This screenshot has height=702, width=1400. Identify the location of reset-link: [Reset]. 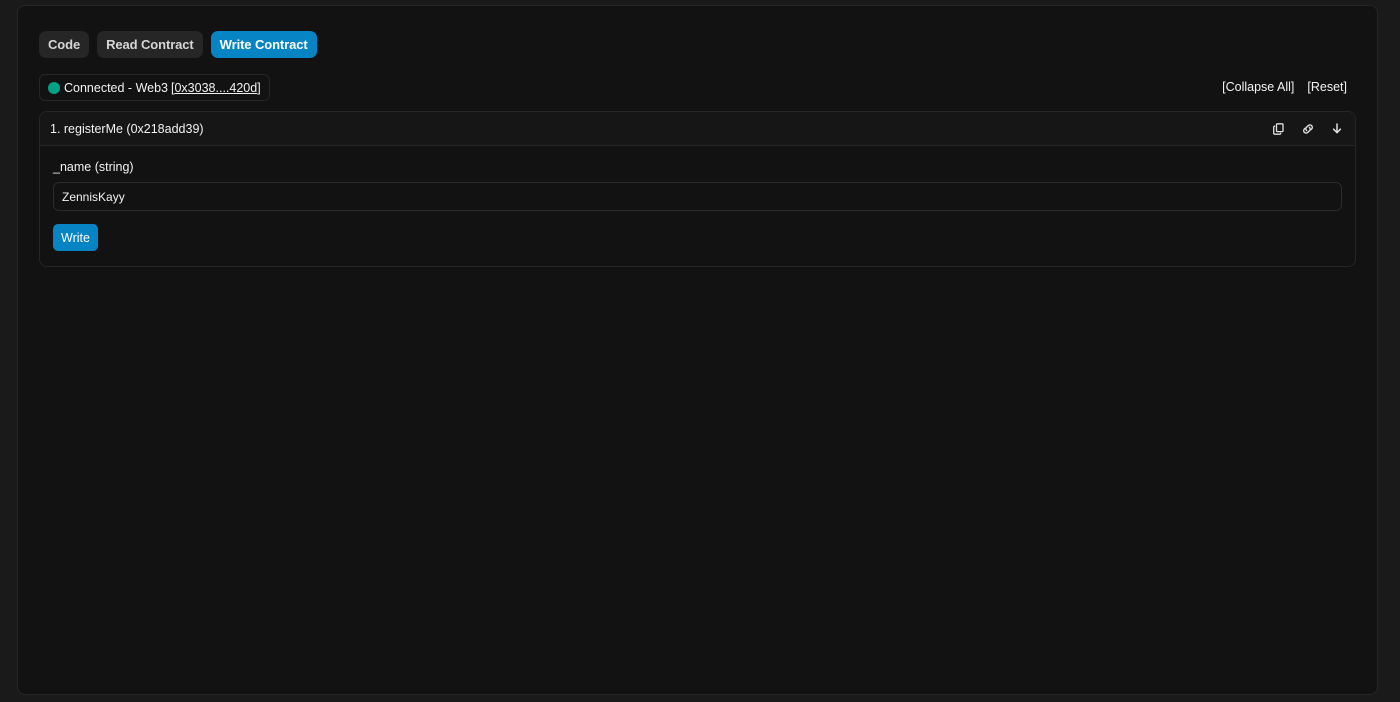
(1327, 87).